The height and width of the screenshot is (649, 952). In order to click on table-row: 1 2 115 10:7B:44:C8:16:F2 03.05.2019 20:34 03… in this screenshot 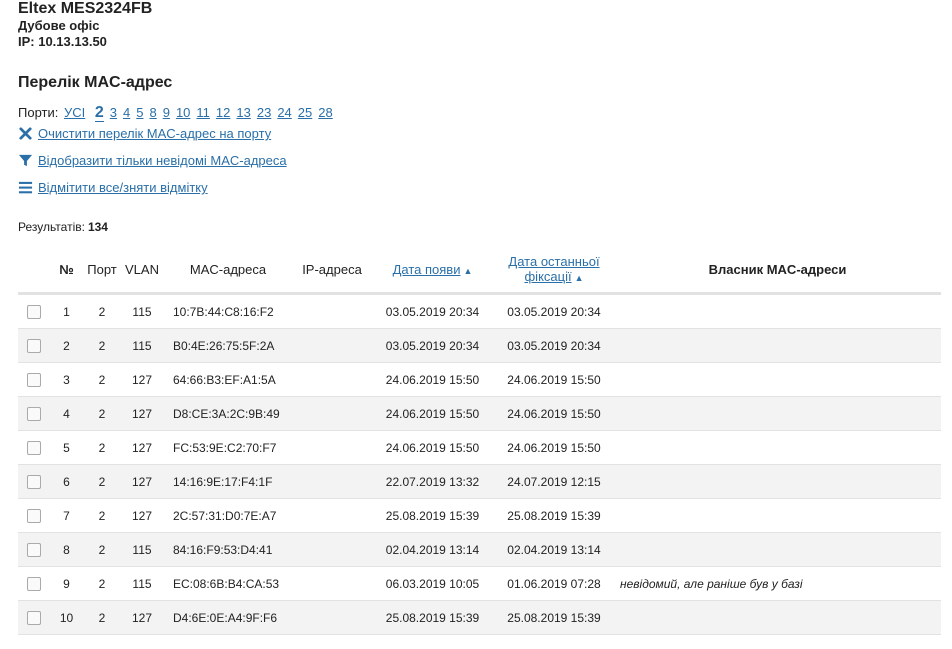, I will do `click(479, 311)`.